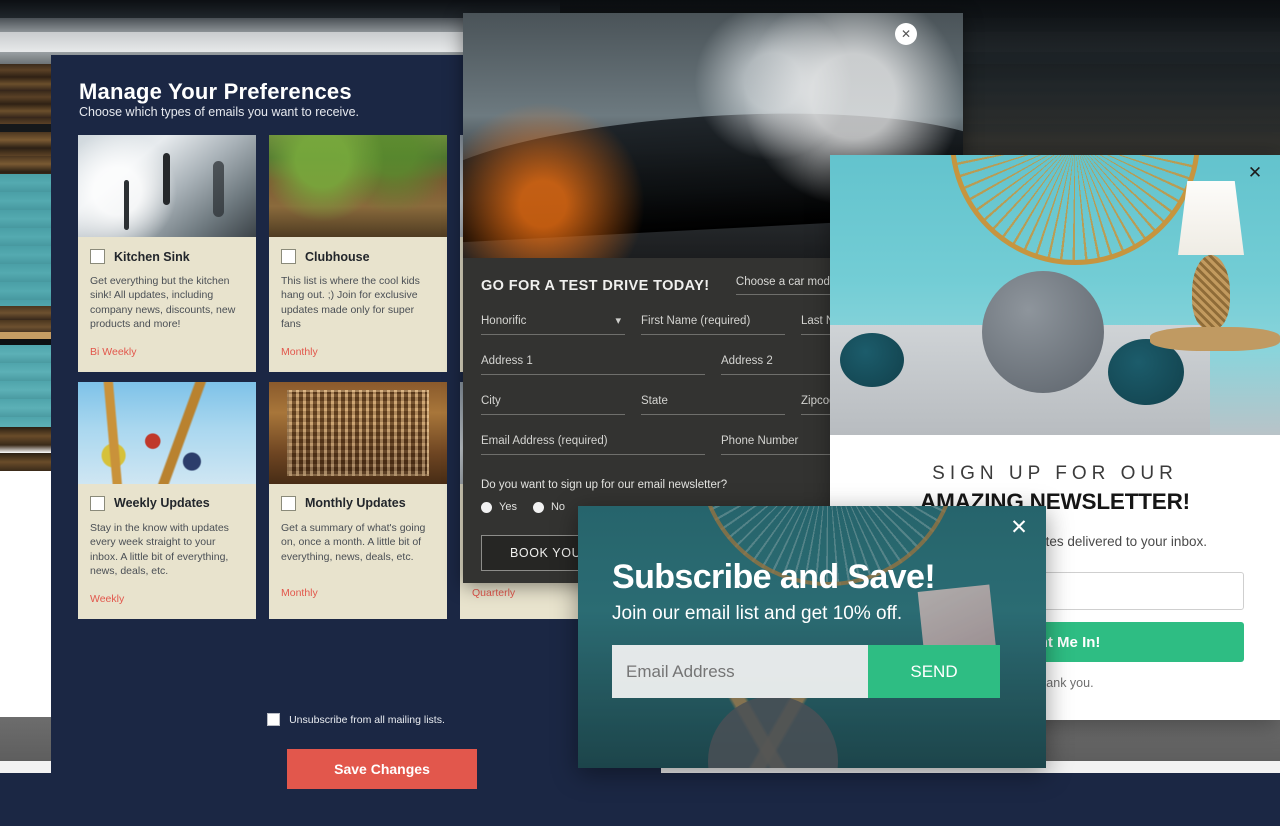 The height and width of the screenshot is (826, 1280). What do you see at coordinates (1043, 332) in the screenshot?
I see `decor-cushion-grey` at bounding box center [1043, 332].